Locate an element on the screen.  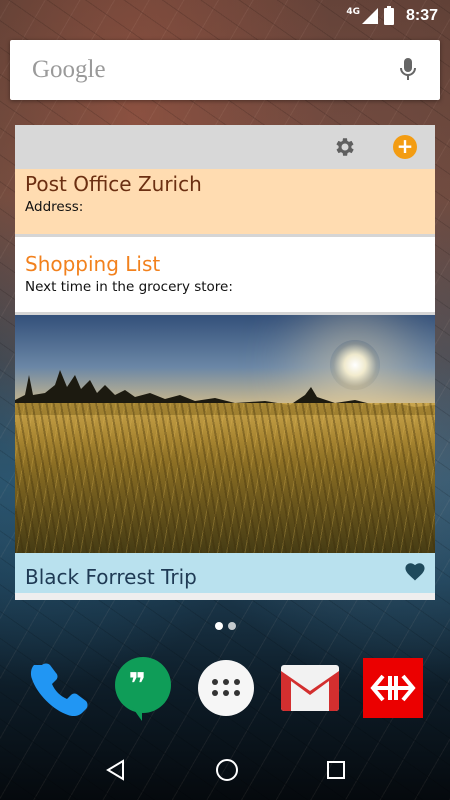
photo-caption-bar: Black Forrest Trip is located at coordinates (225, 573).